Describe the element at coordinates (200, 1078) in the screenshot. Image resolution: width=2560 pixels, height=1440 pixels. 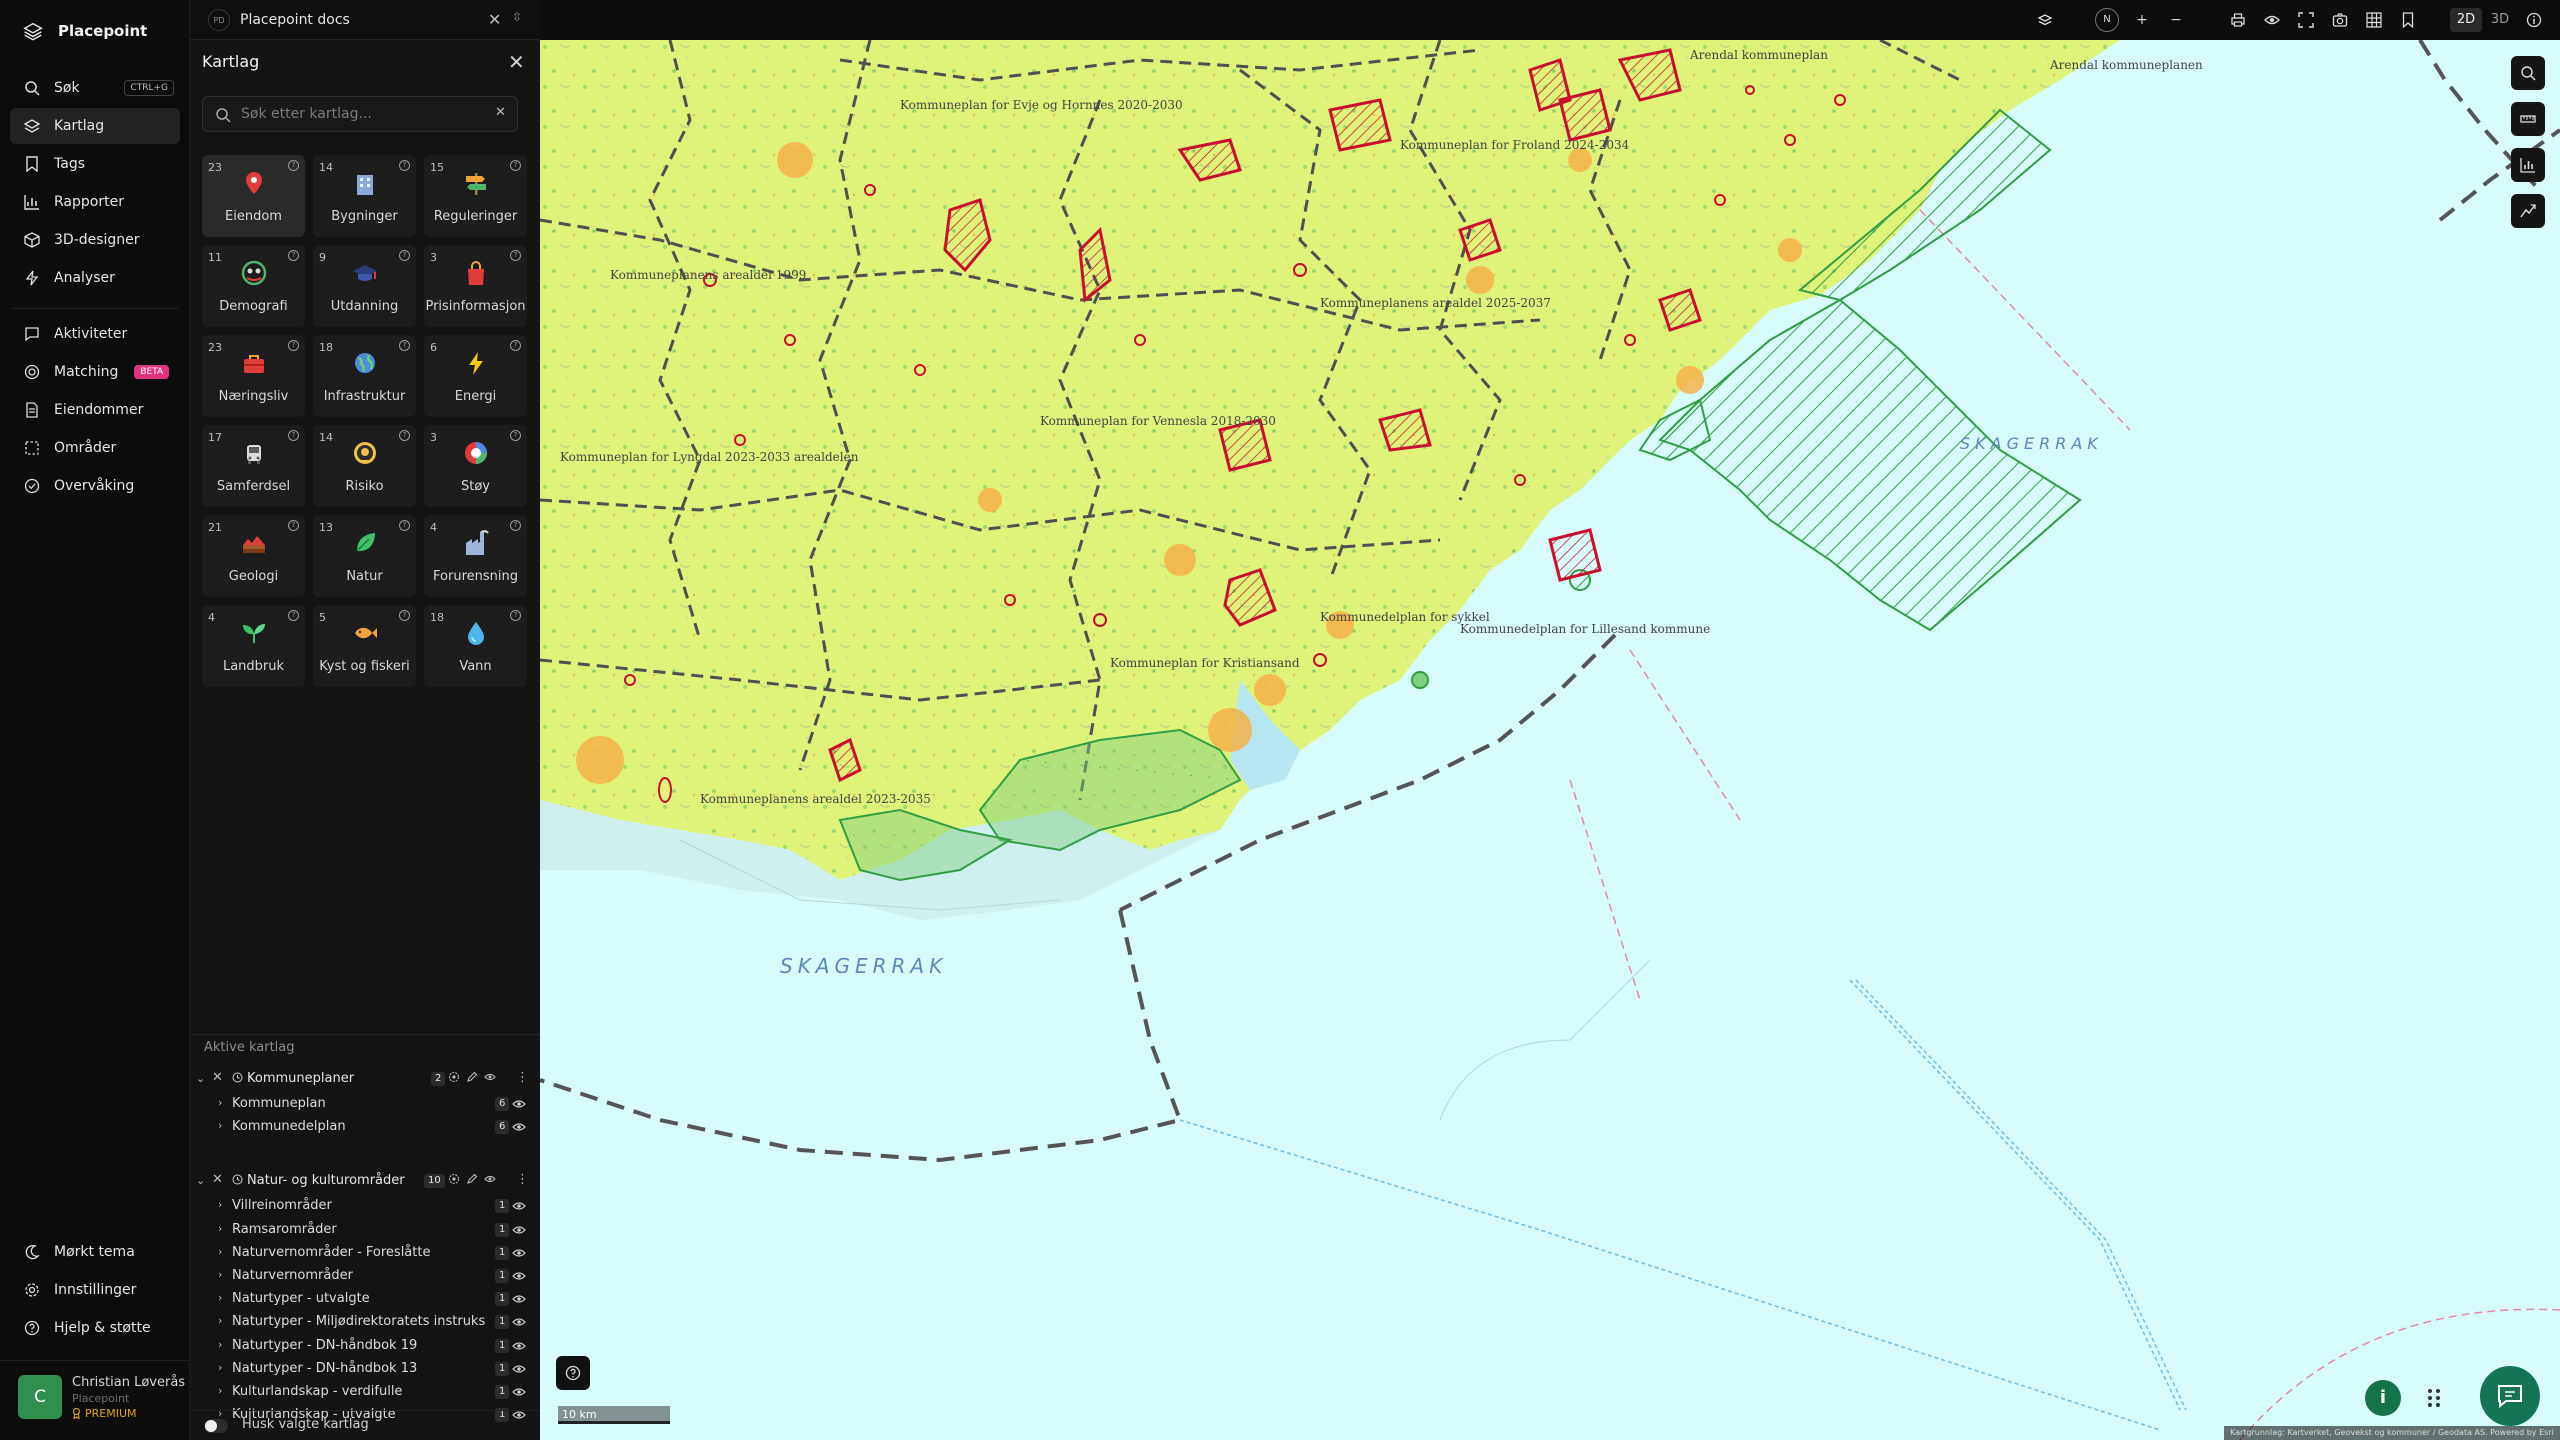
I see `chevron-down-icon: ⌄` at that location.